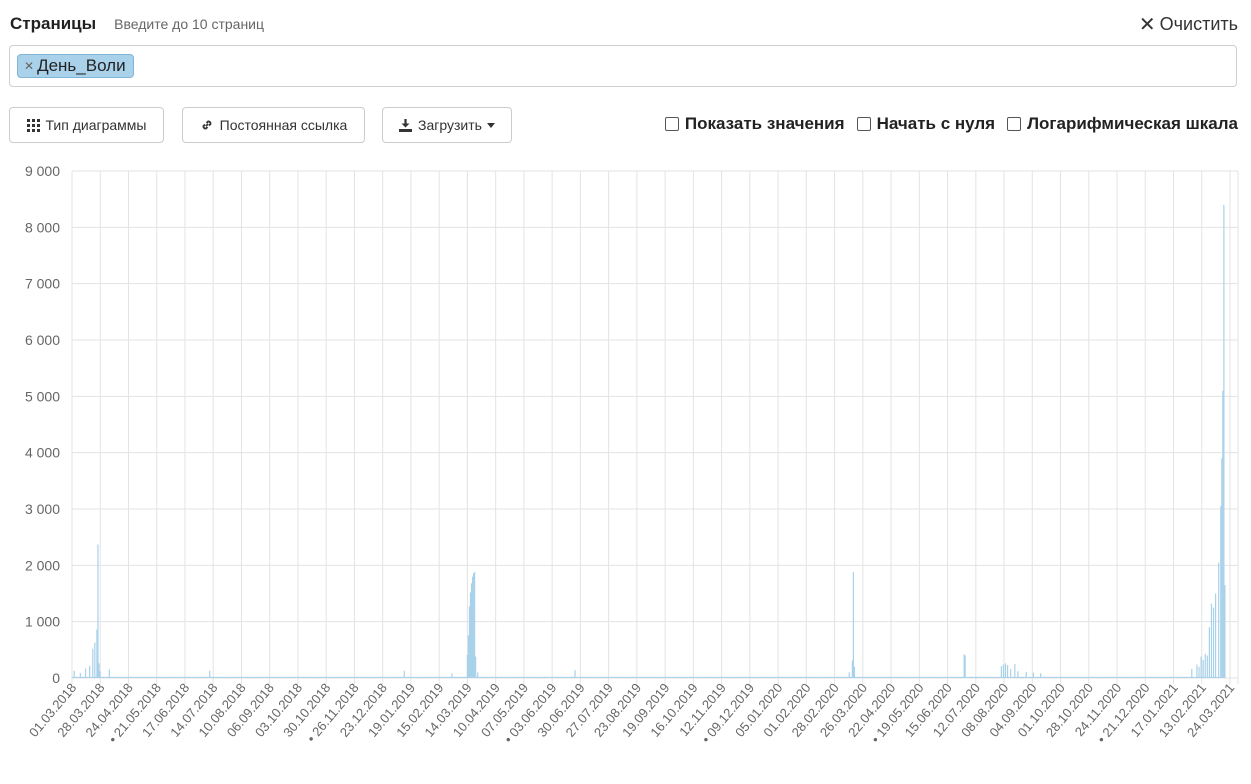 The image size is (1251, 784). Describe the element at coordinates (447, 125) in the screenshot. I see `download-button: Загрузить` at that location.